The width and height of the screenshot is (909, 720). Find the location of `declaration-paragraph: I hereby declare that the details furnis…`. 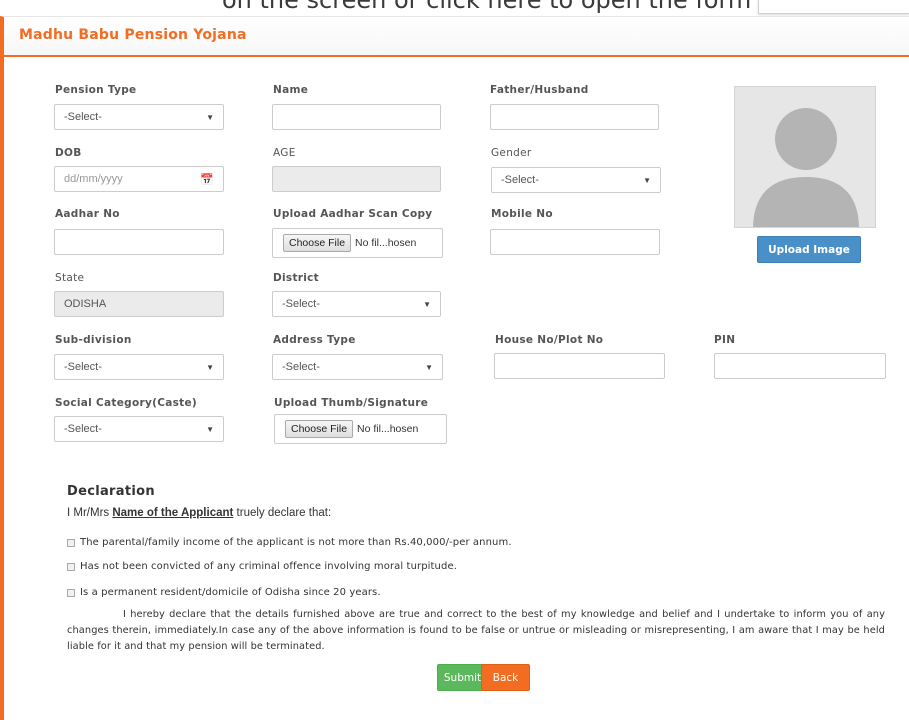

declaration-paragraph: I hereby declare that the details furnis… is located at coordinates (476, 630).